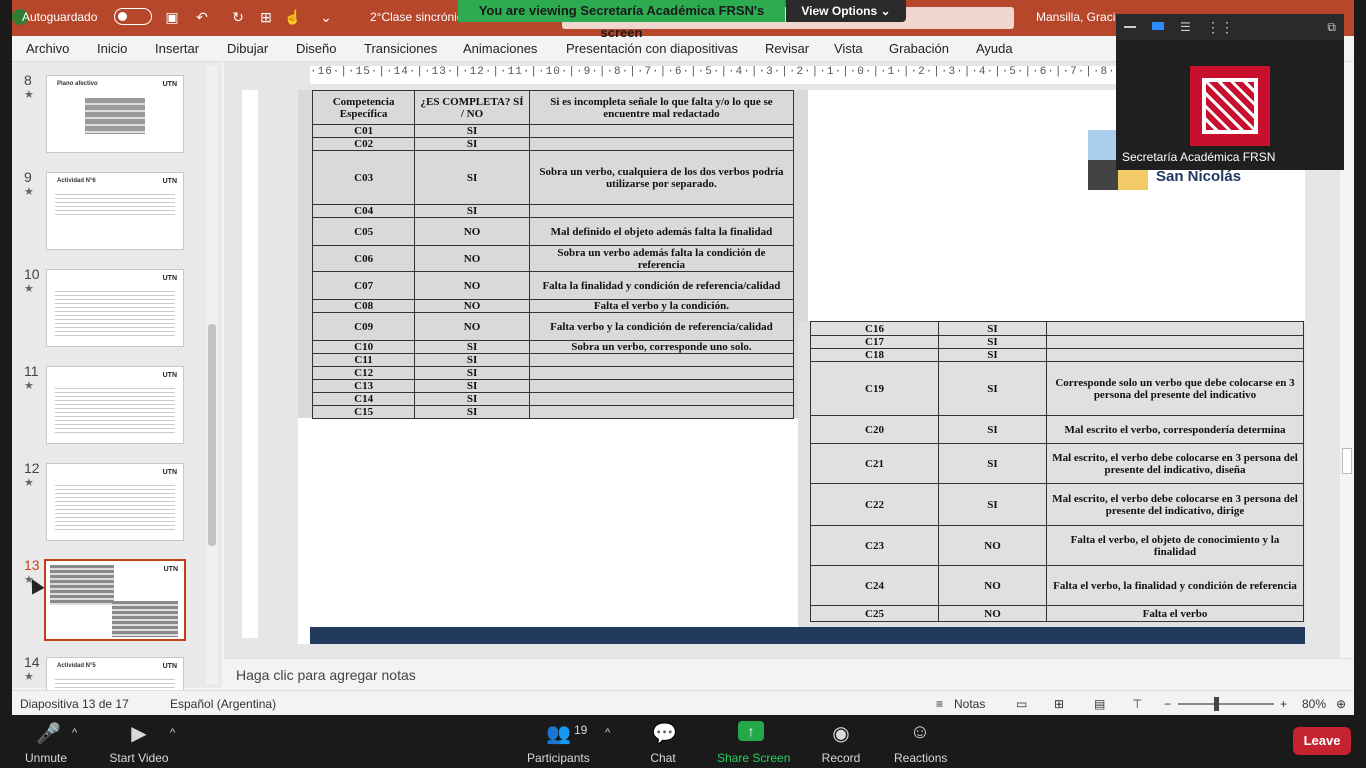 The image size is (1366, 768). I want to click on participants-icon: 👥, so click(558, 733).